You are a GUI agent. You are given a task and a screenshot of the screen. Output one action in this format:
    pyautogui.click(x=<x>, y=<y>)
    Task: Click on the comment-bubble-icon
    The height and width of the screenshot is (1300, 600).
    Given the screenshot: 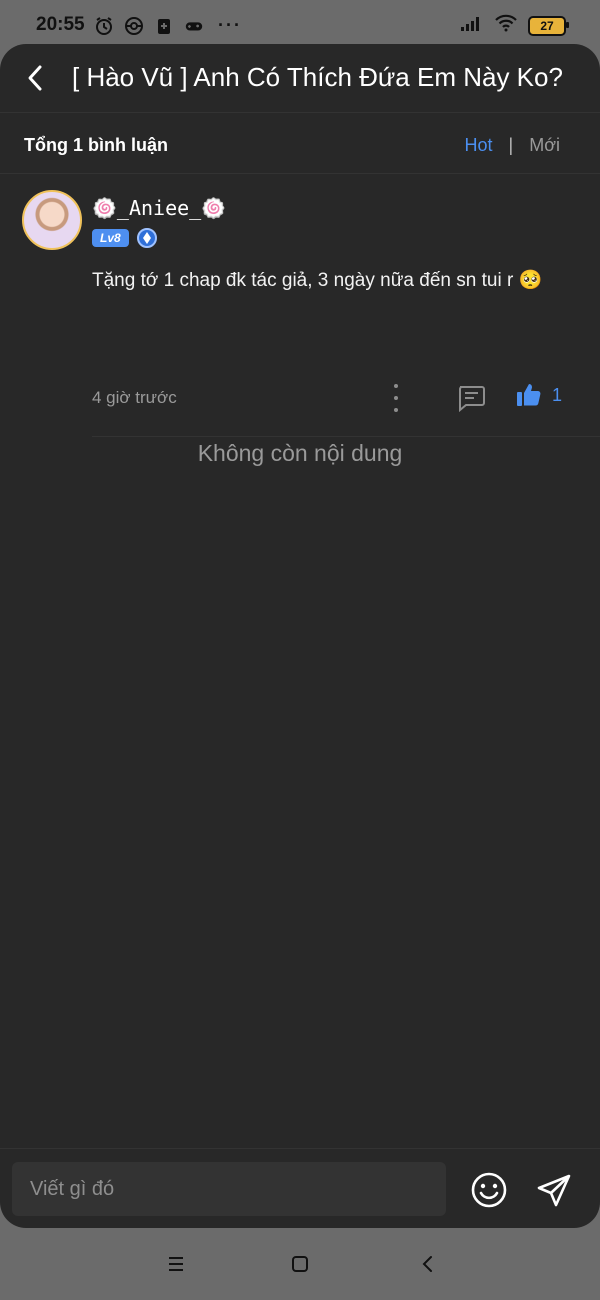 What is the action you would take?
    pyautogui.click(x=472, y=399)
    